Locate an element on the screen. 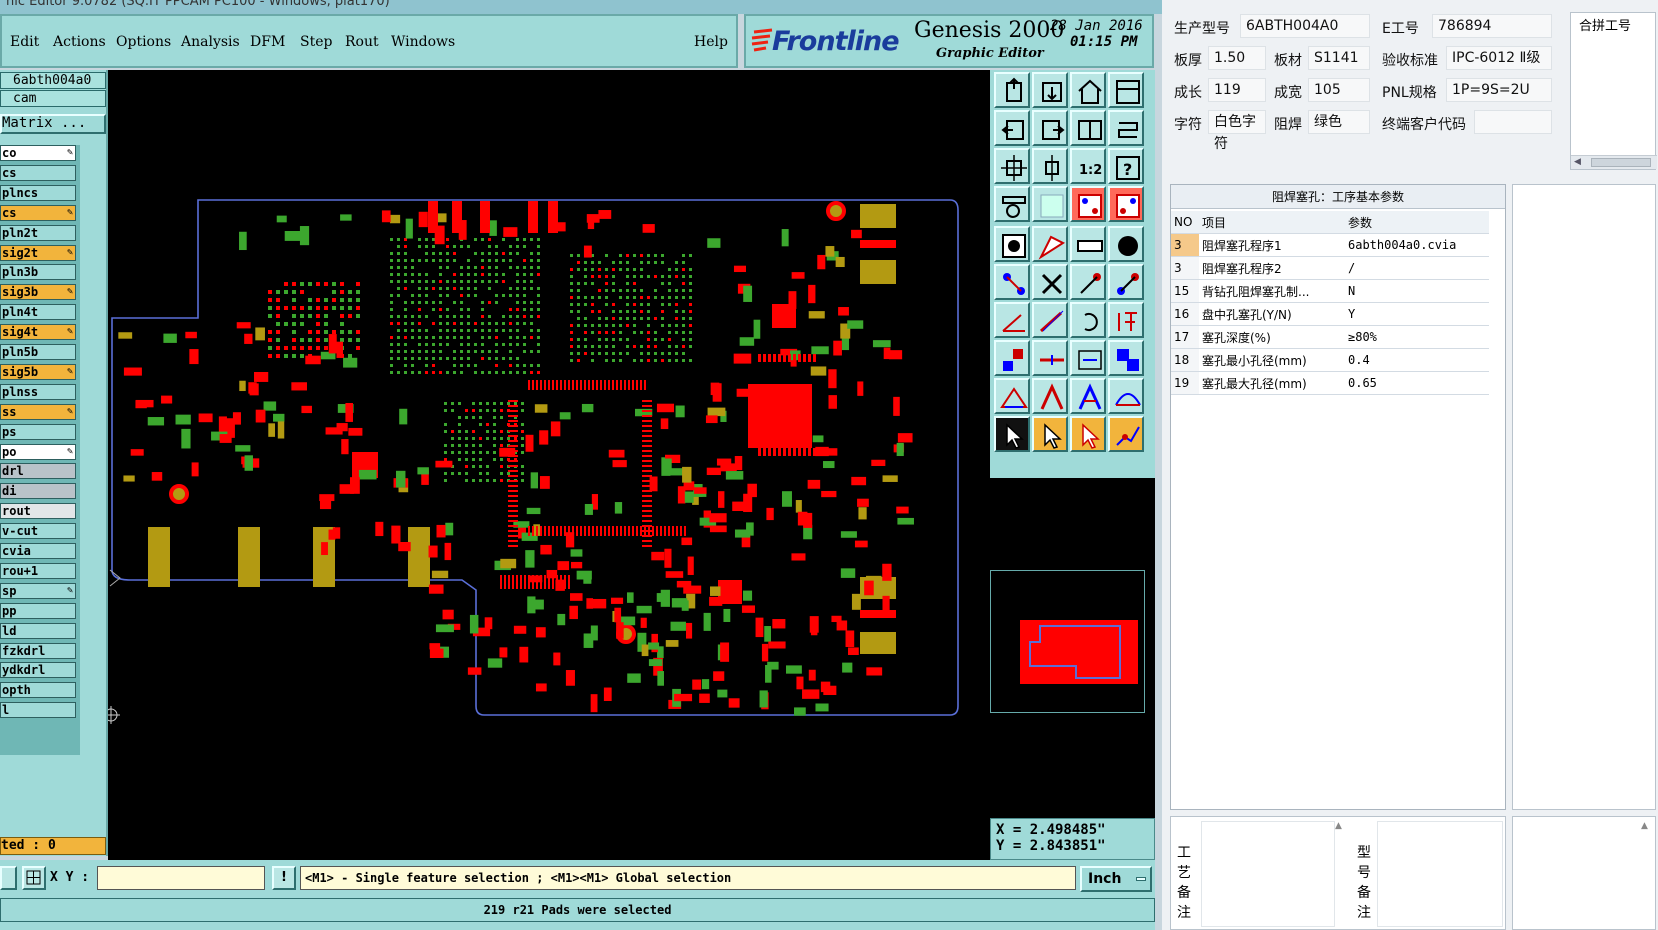  process-remarks-text is located at coordinates (1268, 874).